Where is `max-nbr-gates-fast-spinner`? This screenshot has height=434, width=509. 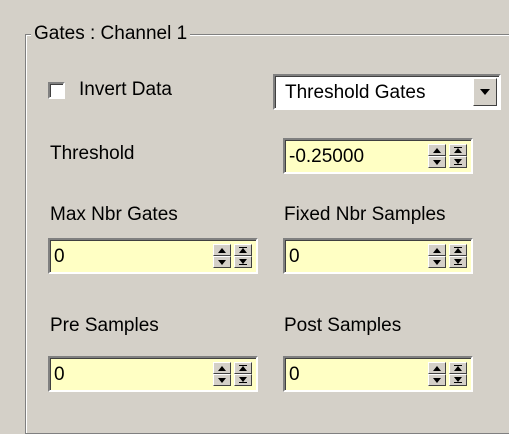 max-nbr-gates-fast-spinner is located at coordinates (243, 256).